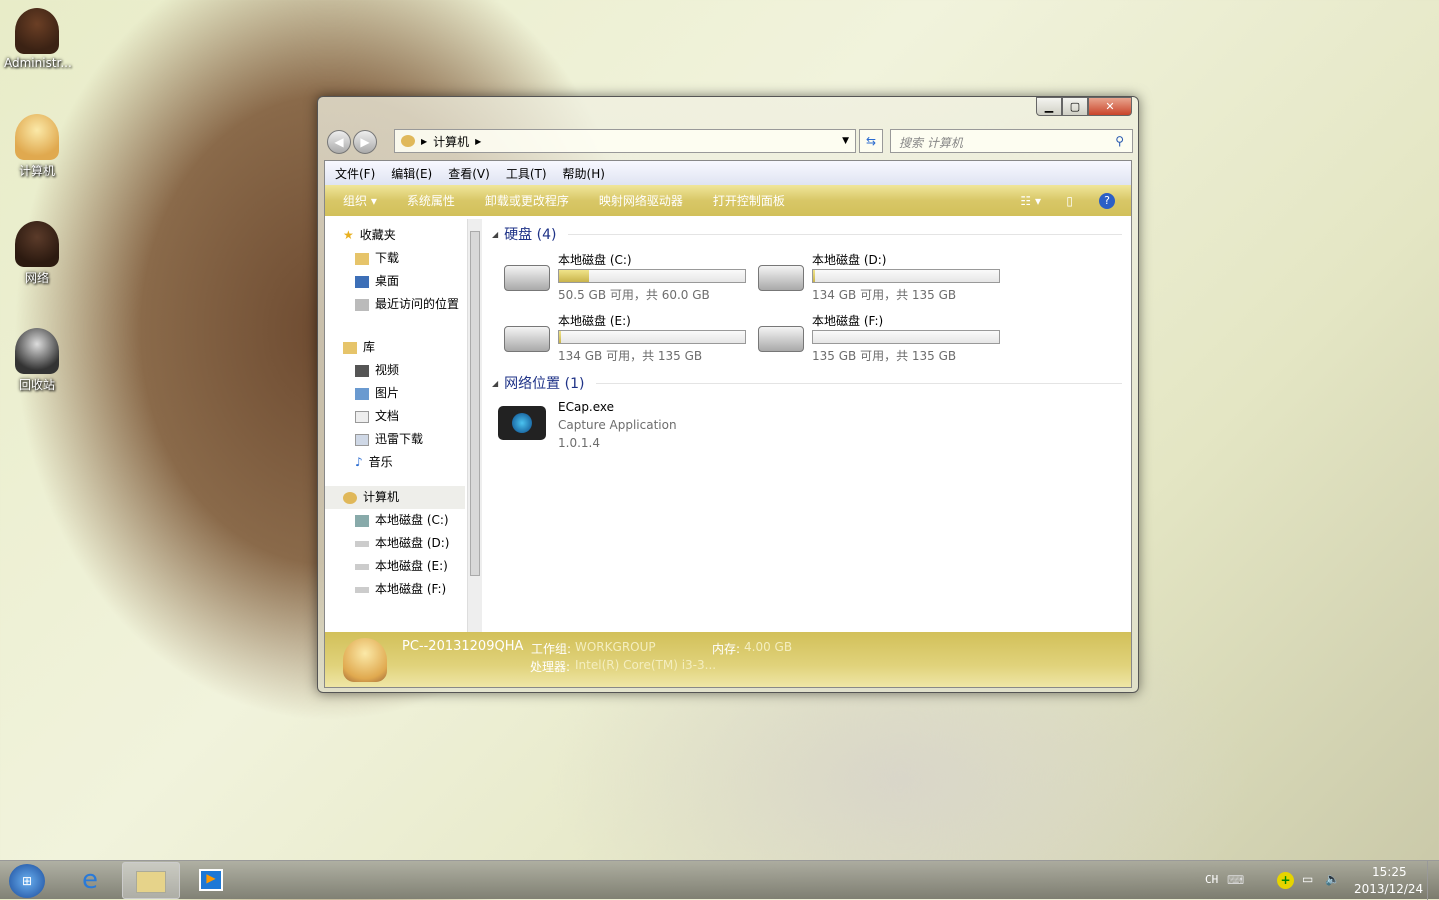 The image size is (1439, 900). What do you see at coordinates (1433, 880) in the screenshot?
I see `show-desktop-button` at bounding box center [1433, 880].